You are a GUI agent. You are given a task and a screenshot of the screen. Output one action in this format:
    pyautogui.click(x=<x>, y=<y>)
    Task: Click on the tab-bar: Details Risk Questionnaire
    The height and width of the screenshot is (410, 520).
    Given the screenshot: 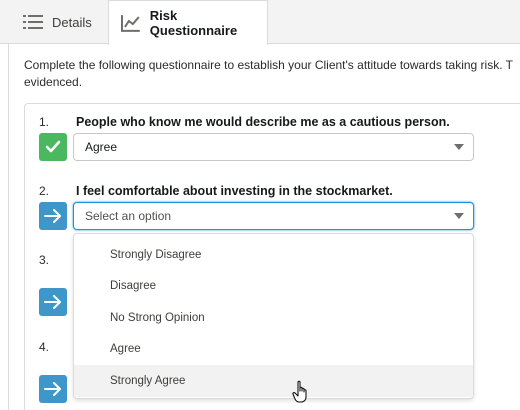 What is the action you would take?
    pyautogui.click(x=260, y=22)
    